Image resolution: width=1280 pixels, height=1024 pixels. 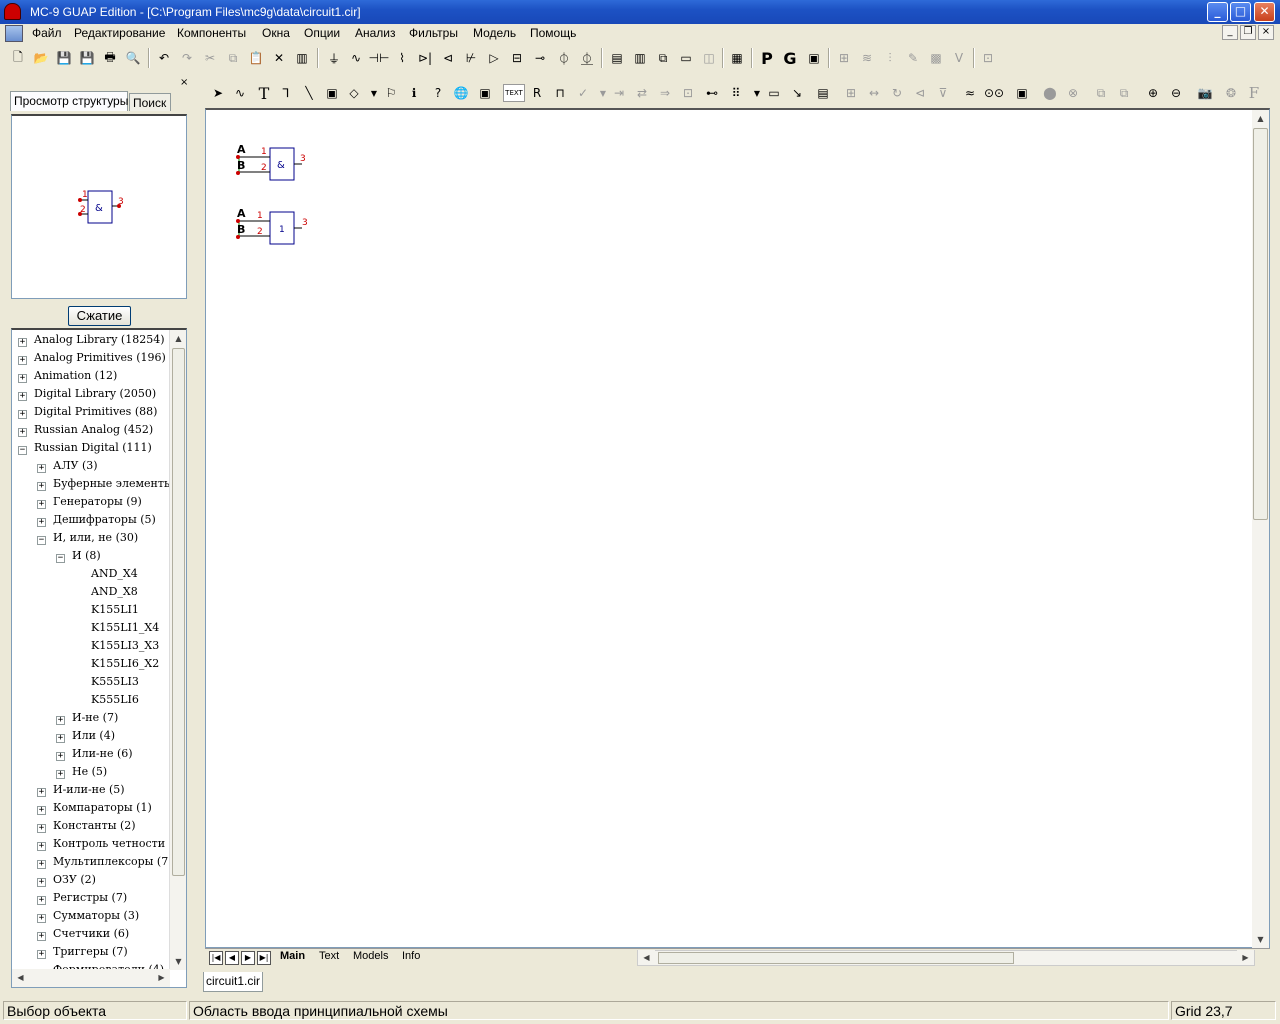 What do you see at coordinates (370, 958) in the screenshot?
I see `tab-models: Models` at bounding box center [370, 958].